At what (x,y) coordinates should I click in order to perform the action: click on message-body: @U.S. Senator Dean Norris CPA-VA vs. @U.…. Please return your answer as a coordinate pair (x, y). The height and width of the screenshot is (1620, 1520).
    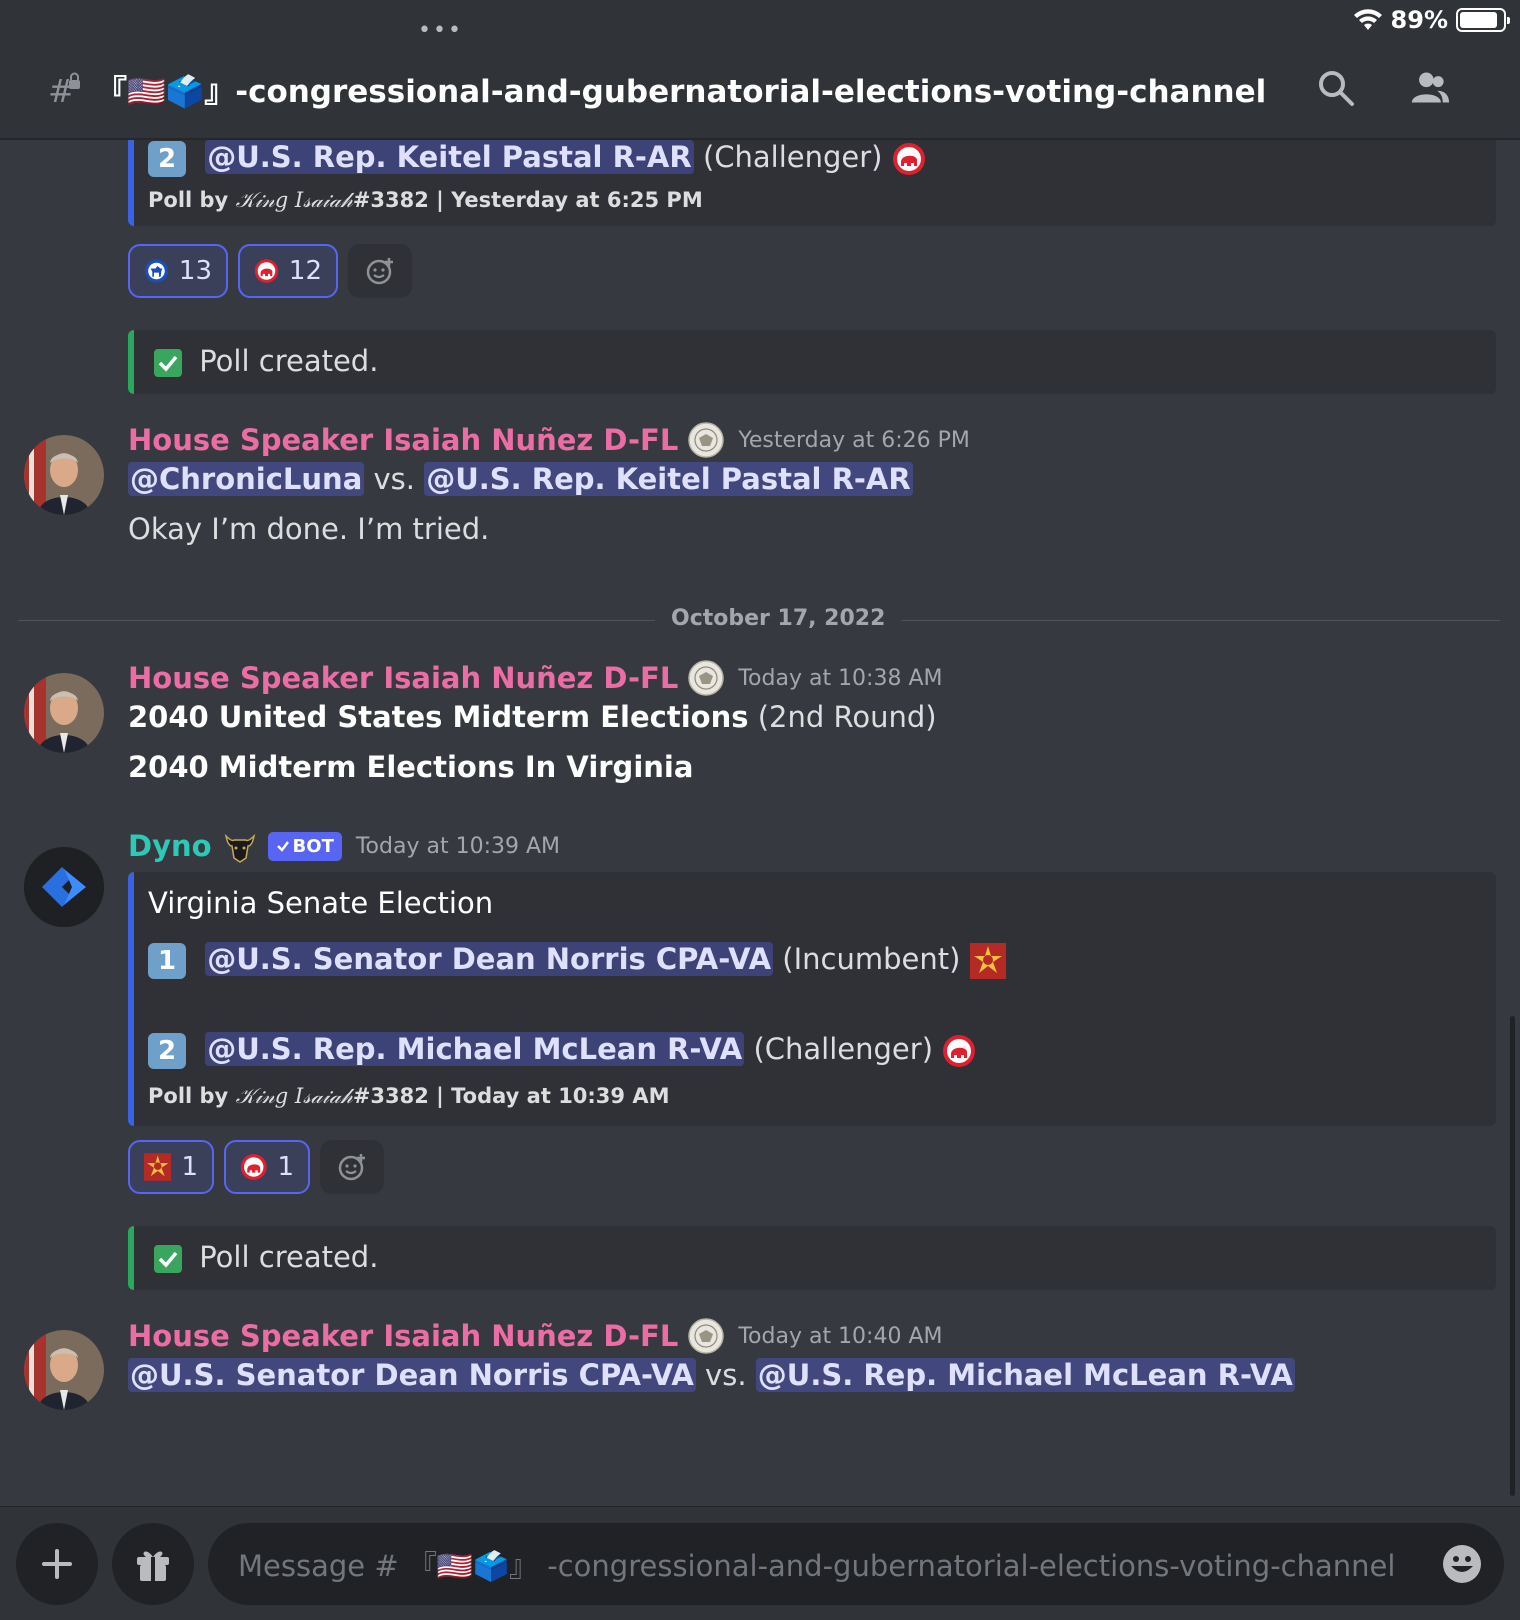
    Looking at the image, I should click on (711, 1375).